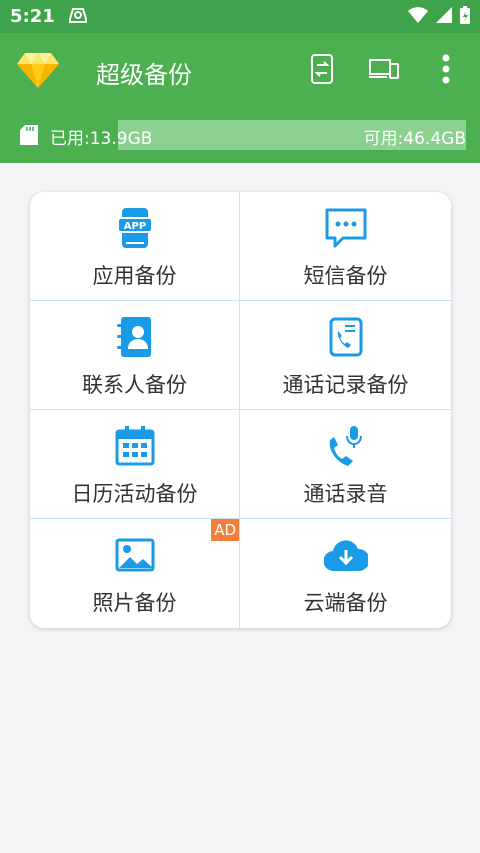 The height and width of the screenshot is (853, 480). I want to click on calendar-icon, so click(135, 446).